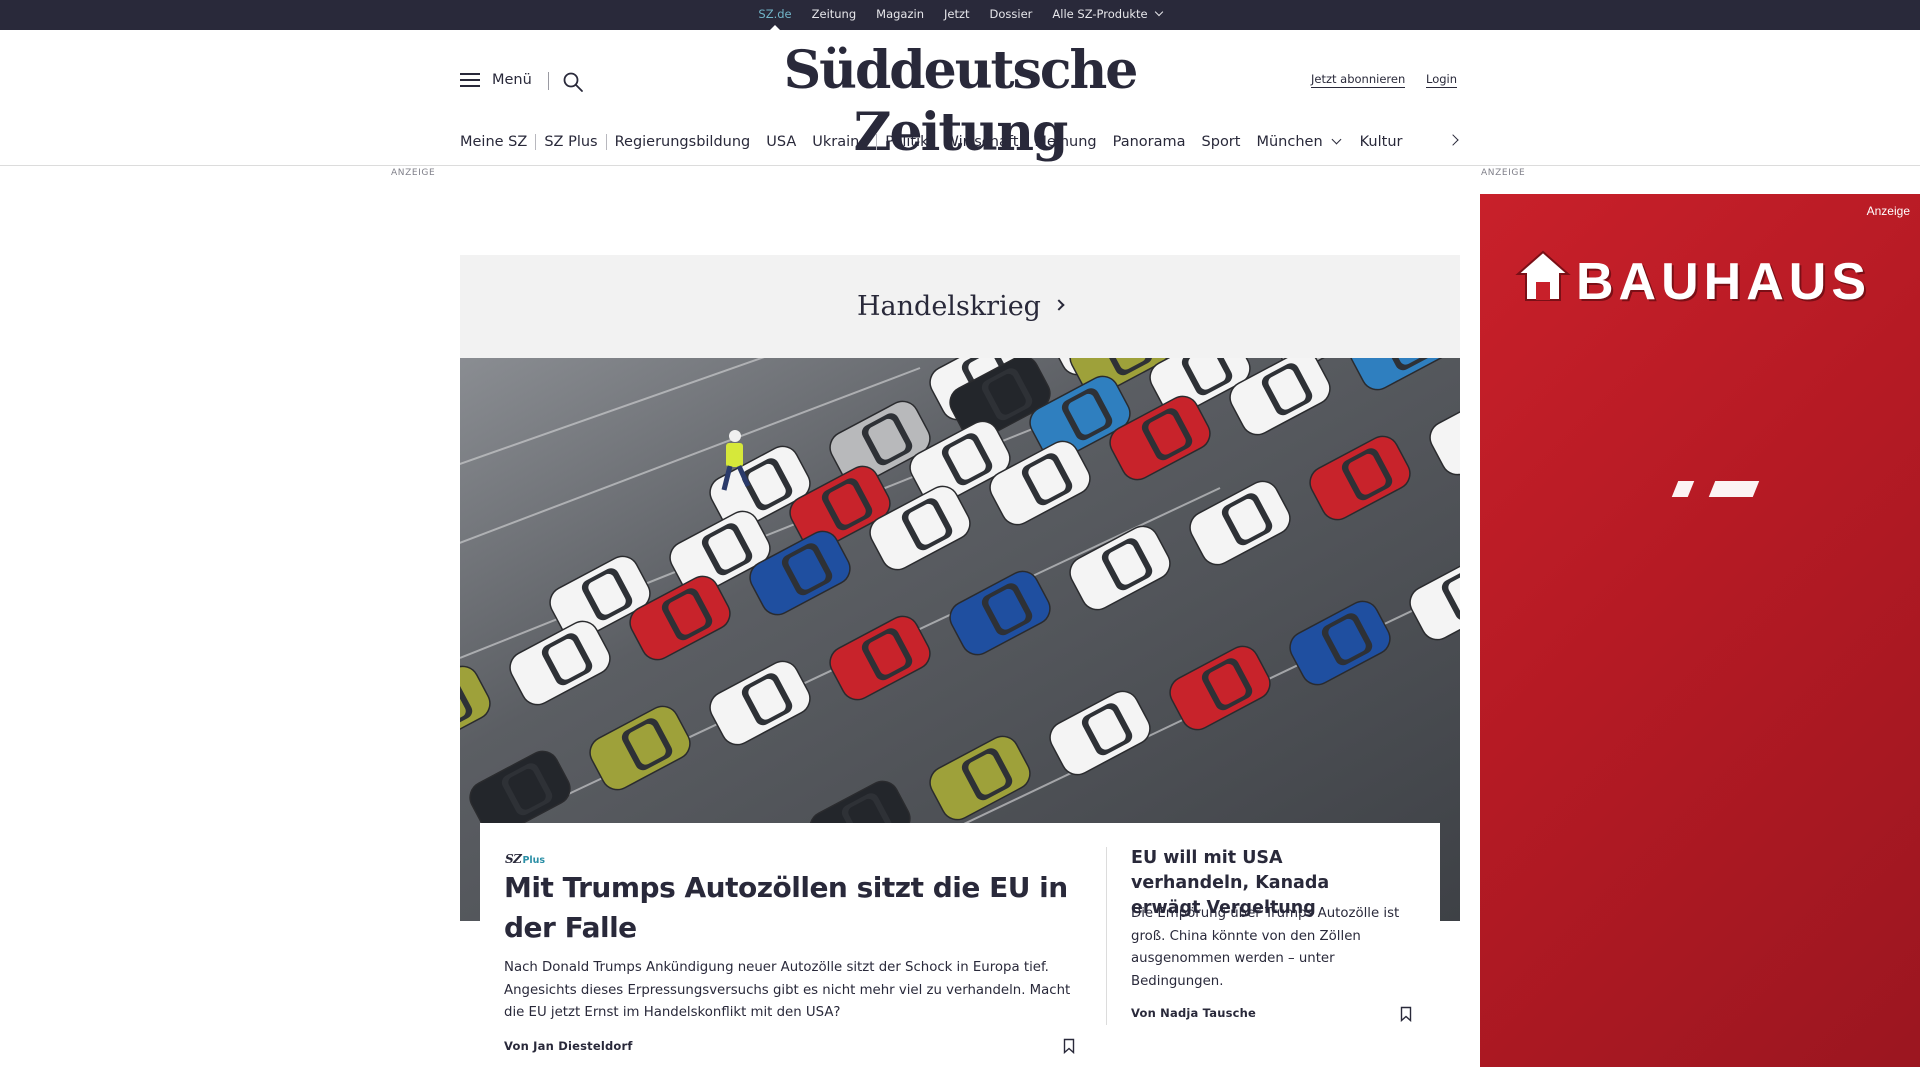 The height and width of the screenshot is (1080, 1920). What do you see at coordinates (573, 82) in the screenshot?
I see `search-icon` at bounding box center [573, 82].